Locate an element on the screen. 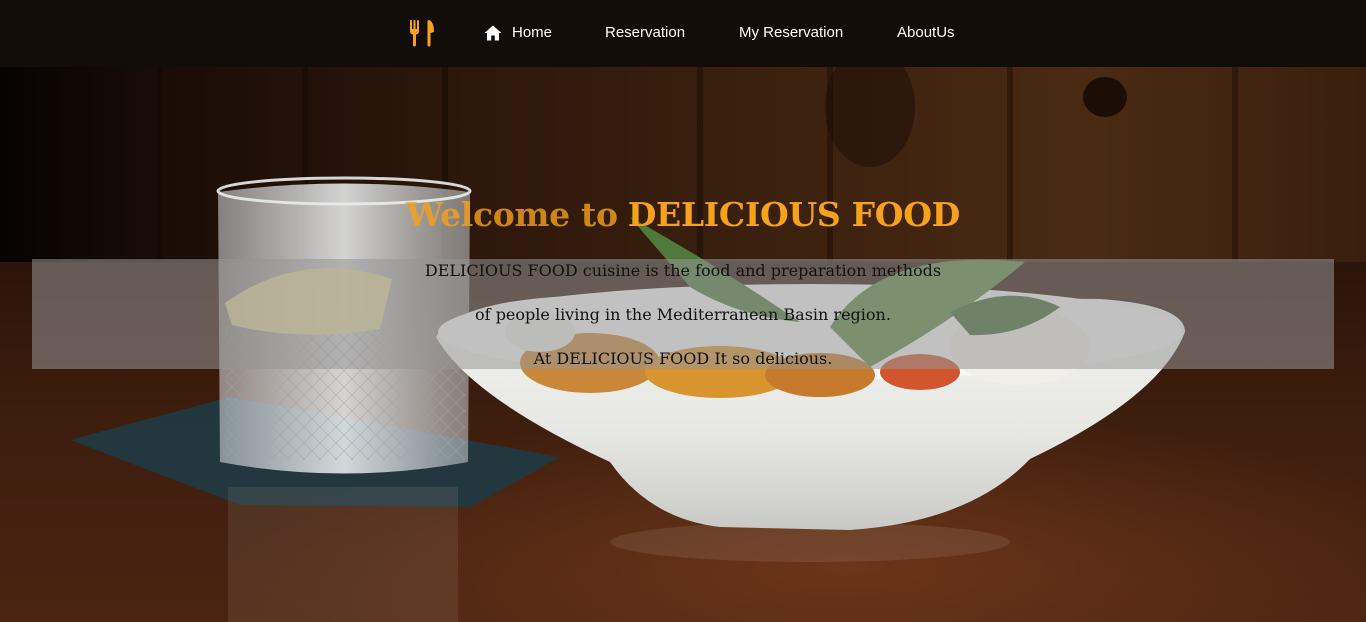  nav-reservation-link: Reservation is located at coordinates (645, 33).